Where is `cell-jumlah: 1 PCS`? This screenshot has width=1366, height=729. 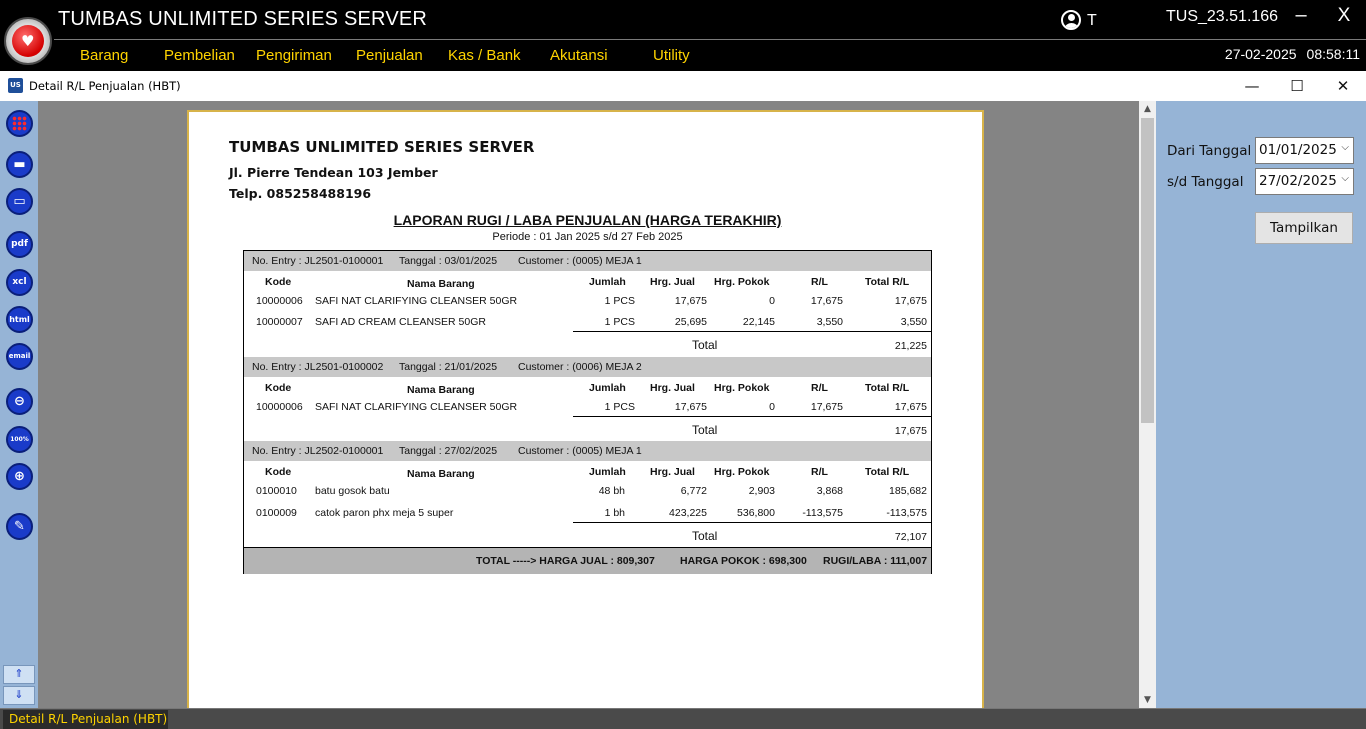
cell-jumlah: 1 PCS is located at coordinates (619, 407).